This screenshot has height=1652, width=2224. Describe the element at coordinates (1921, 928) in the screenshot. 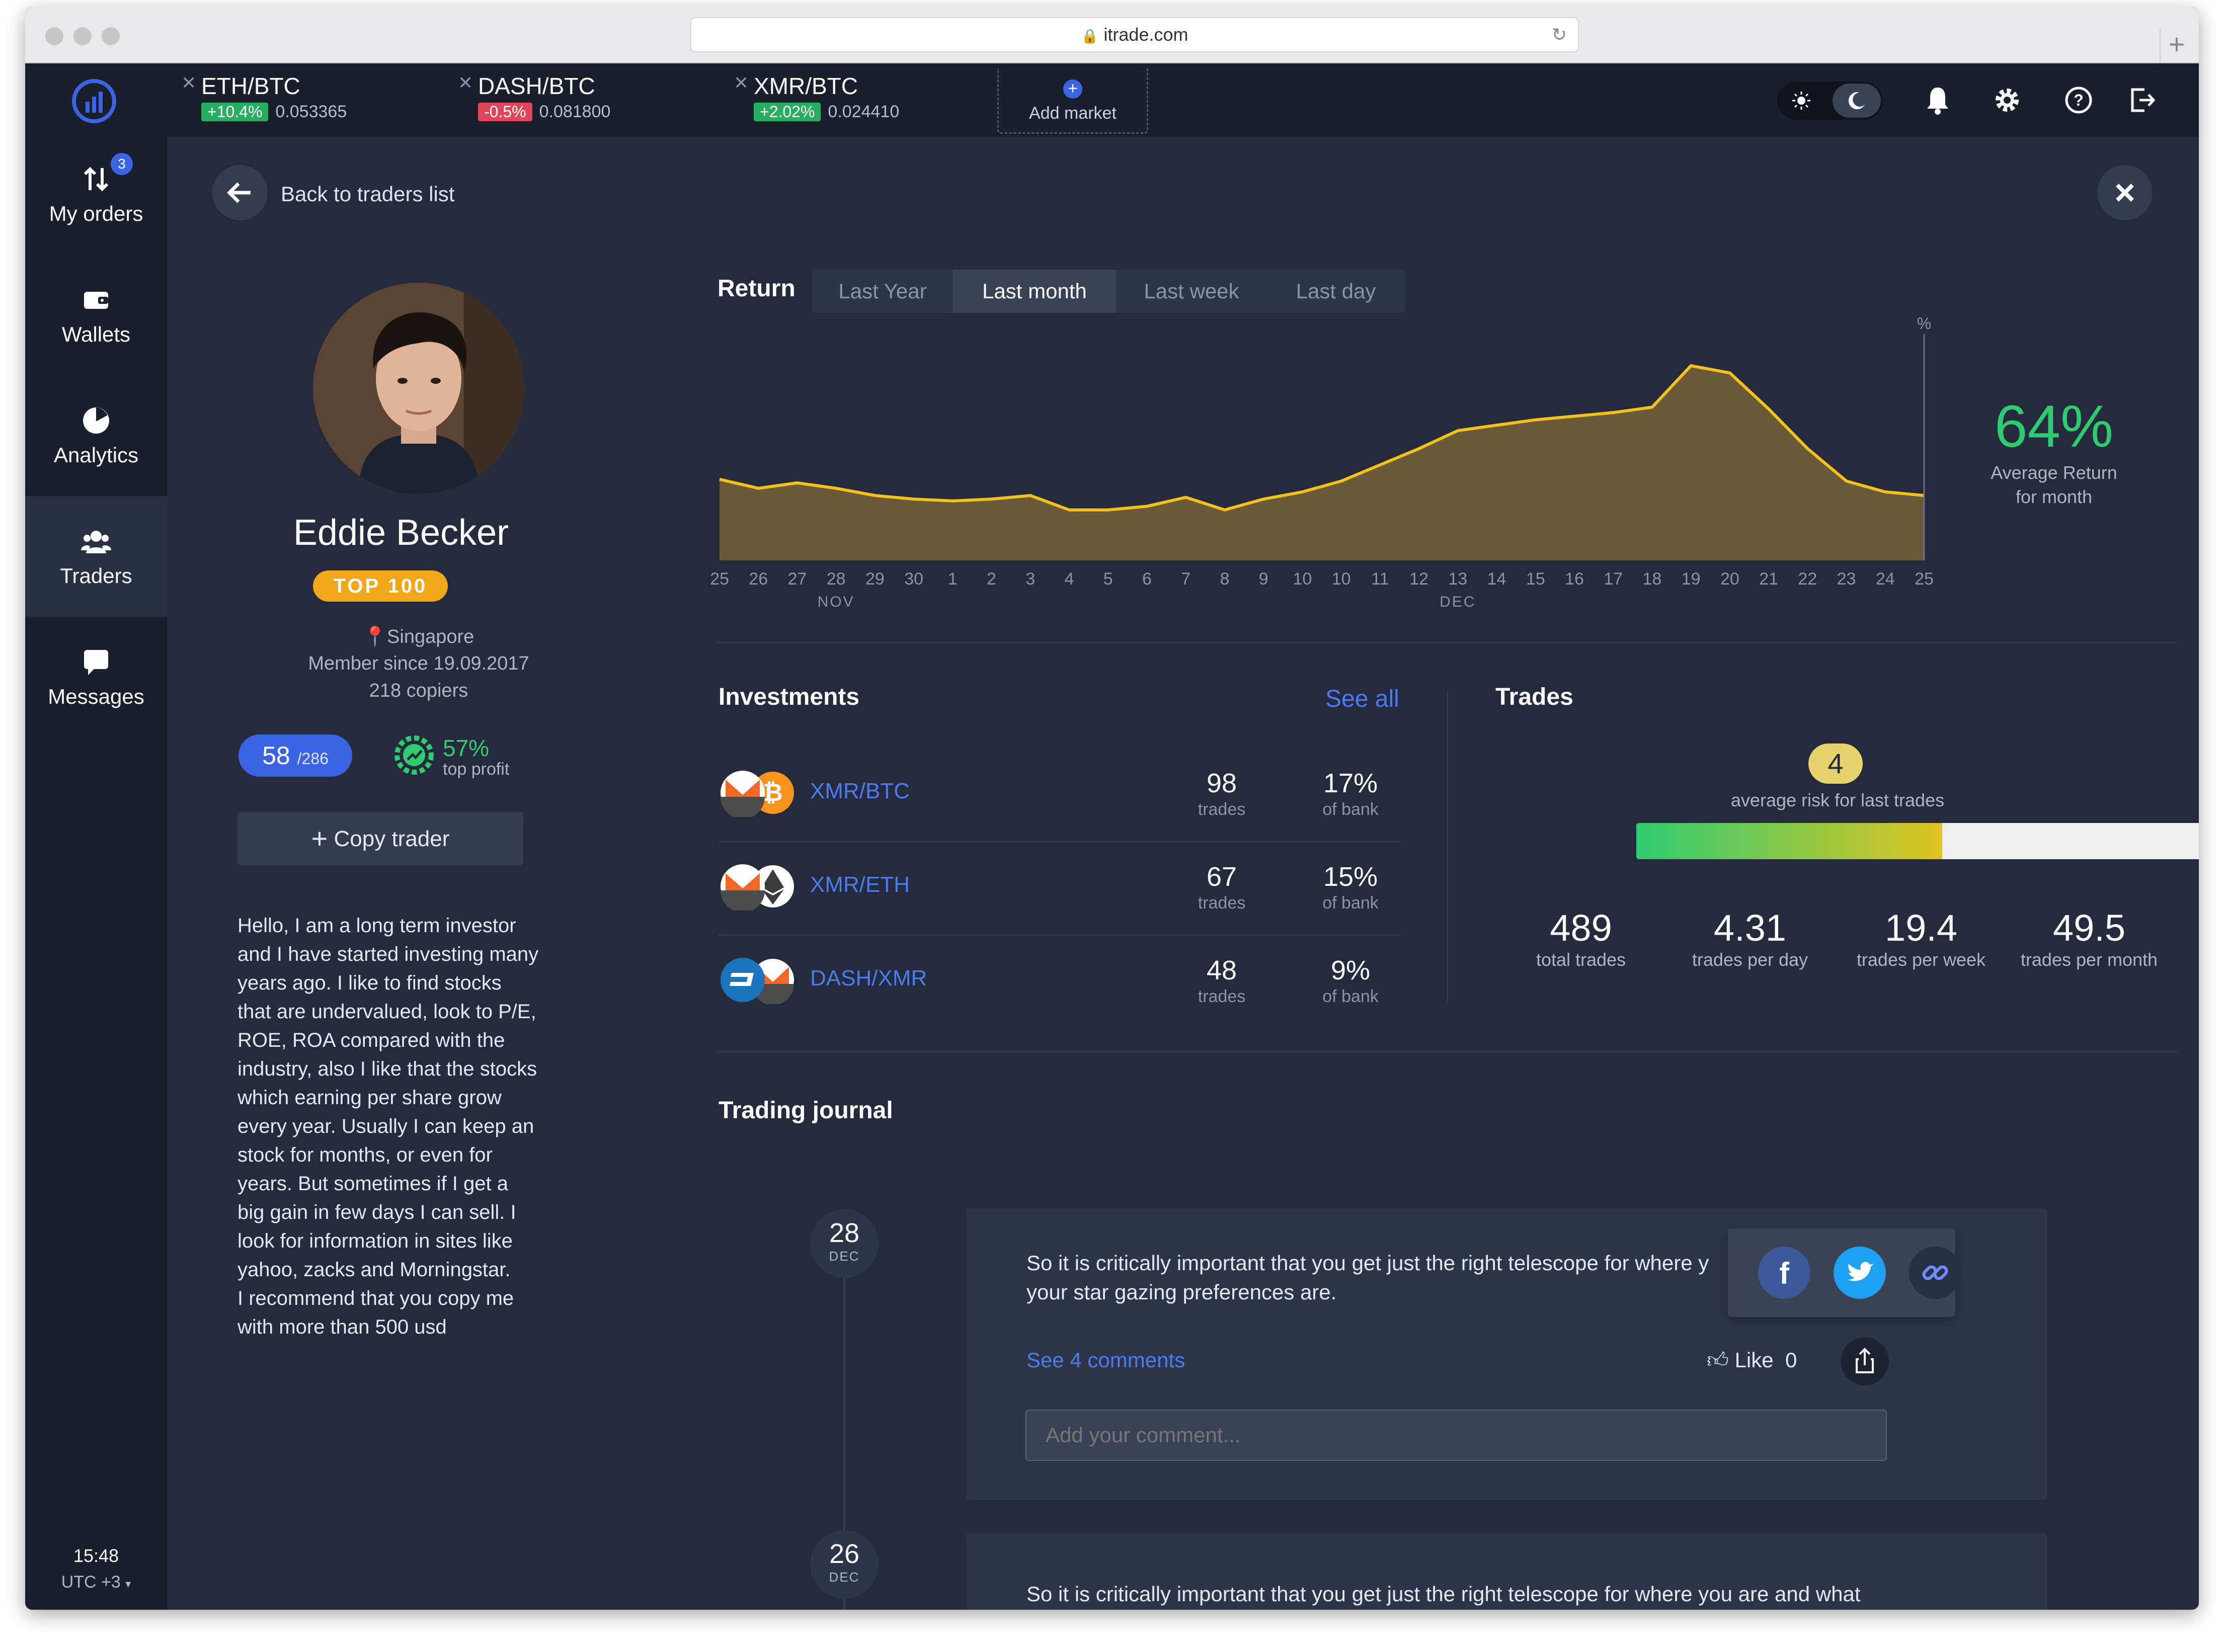

I see `stat-value: 19.4` at that location.